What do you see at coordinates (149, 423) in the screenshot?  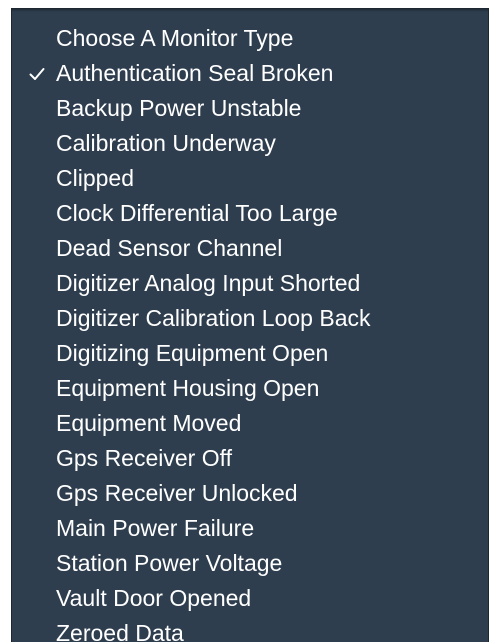 I see `menu-item-label: Equipment Moved` at bounding box center [149, 423].